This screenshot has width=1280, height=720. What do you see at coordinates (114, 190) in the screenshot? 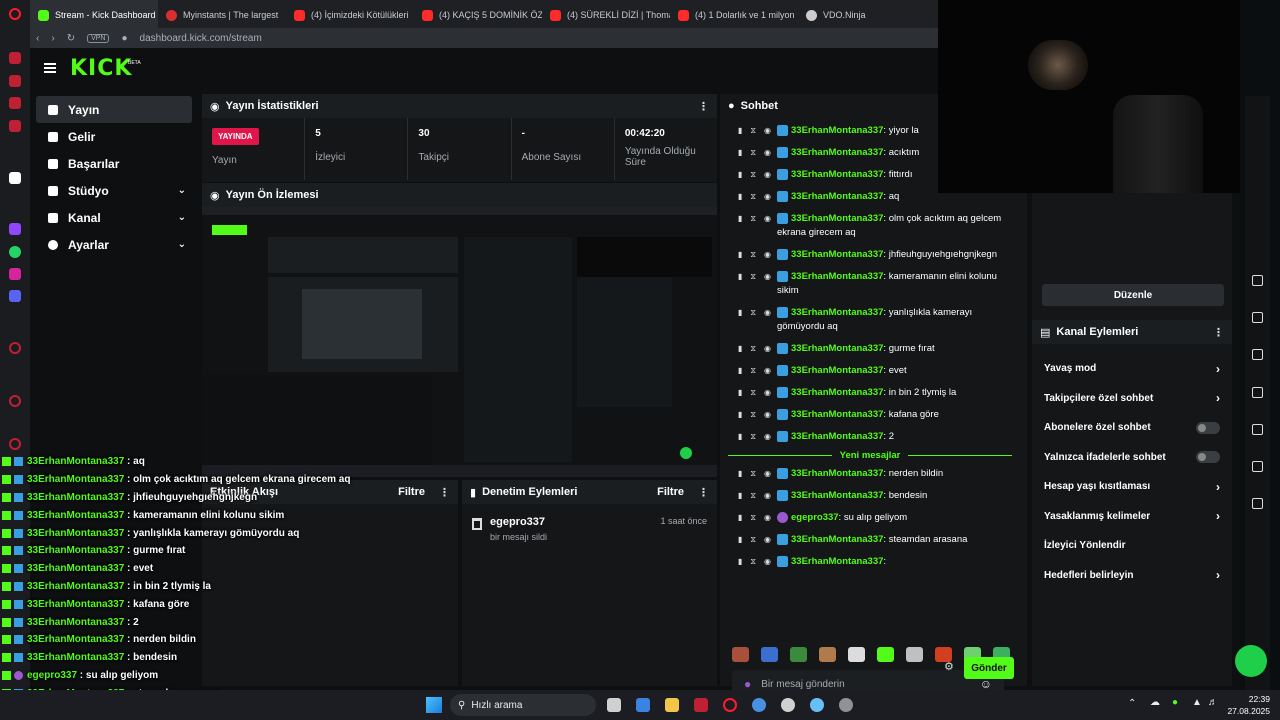
I see `sidebar-item-studyo: Stüdyo ⌄` at bounding box center [114, 190].